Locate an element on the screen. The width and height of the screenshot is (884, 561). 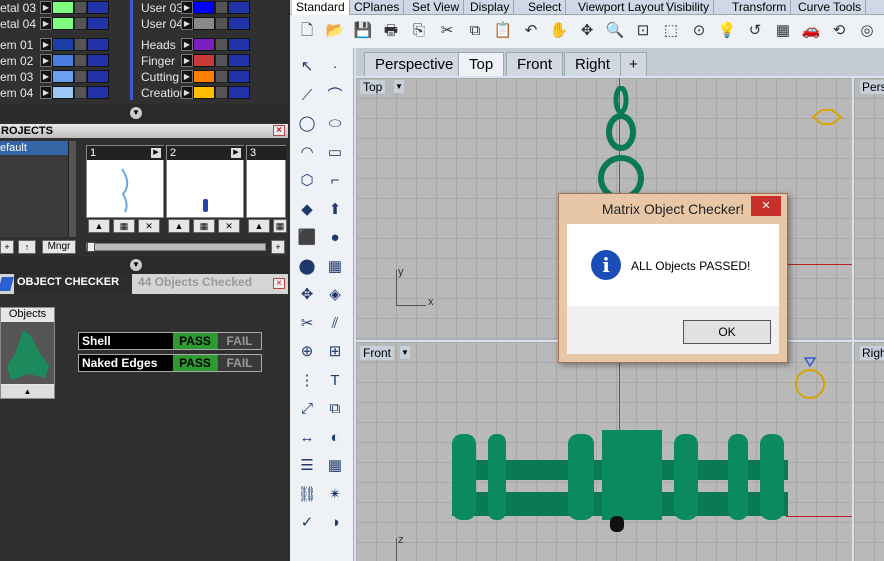
gumball-icon: ⊞ is located at coordinates (335, 352).